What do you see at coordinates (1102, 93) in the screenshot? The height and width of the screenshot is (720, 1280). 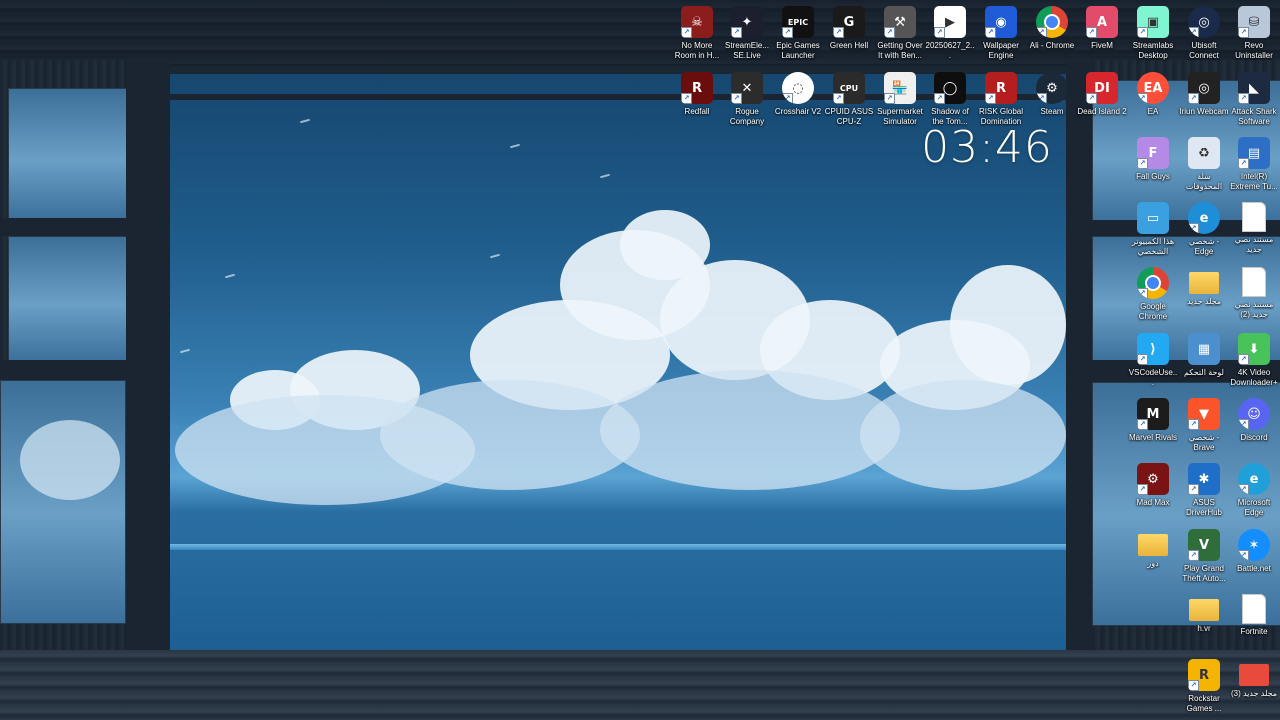 I see `desktop-icon: DI ↗ Dead Island 2` at bounding box center [1102, 93].